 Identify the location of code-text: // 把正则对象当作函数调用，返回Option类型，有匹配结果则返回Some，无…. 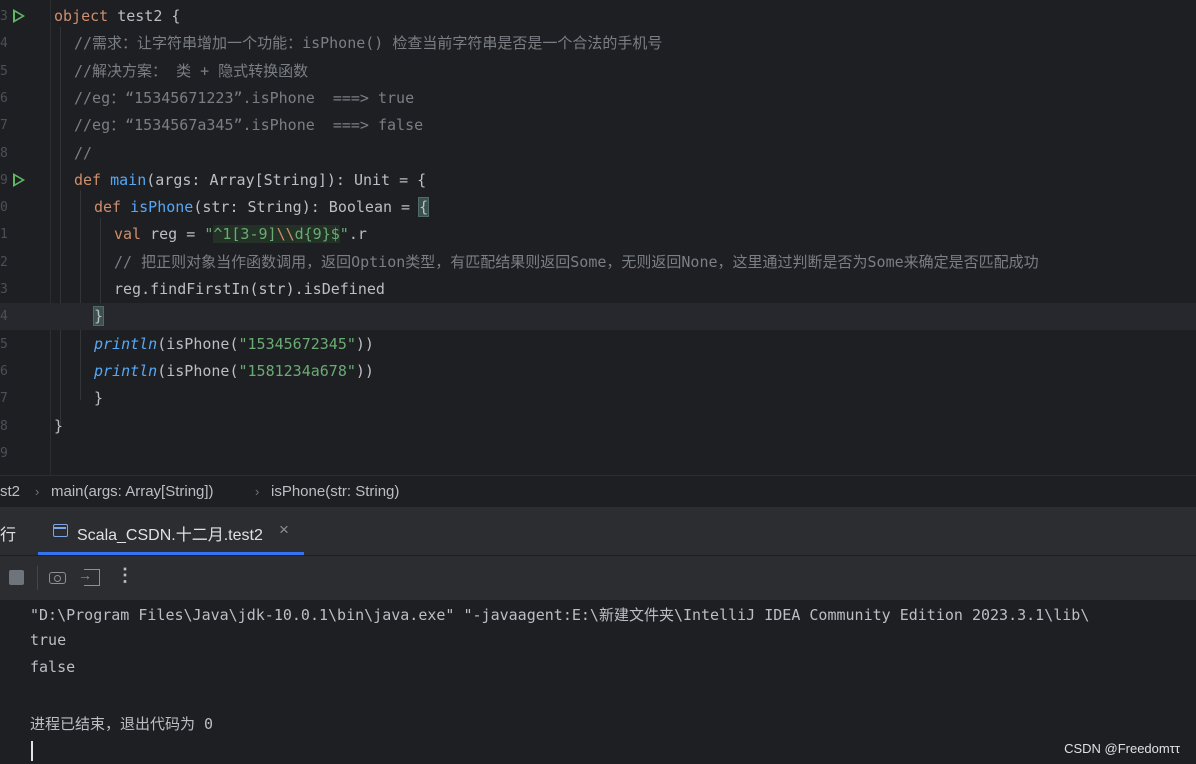
(576, 262).